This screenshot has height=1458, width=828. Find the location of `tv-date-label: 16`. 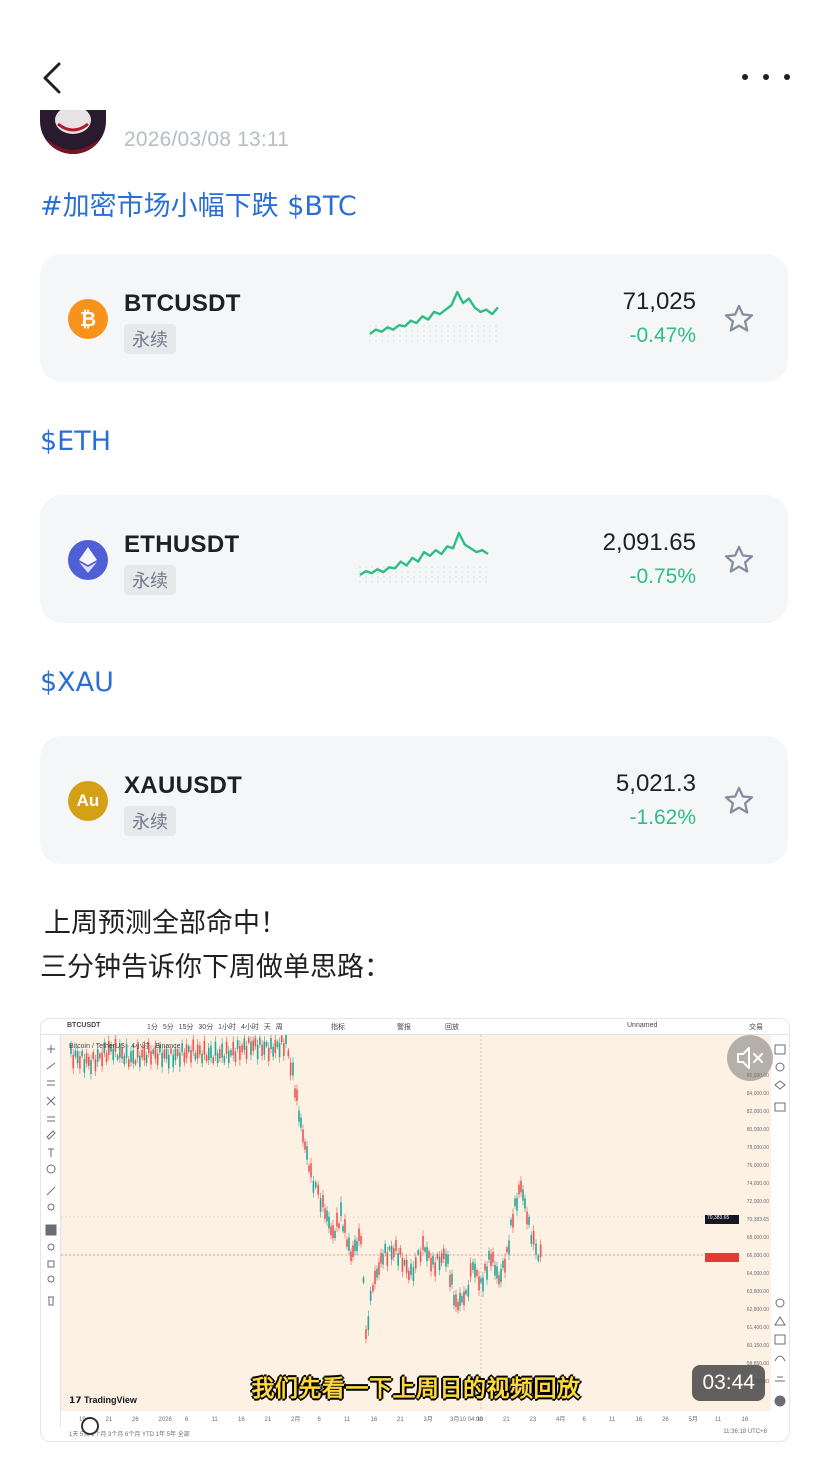

tv-date-label: 16 is located at coordinates (374, 1420).